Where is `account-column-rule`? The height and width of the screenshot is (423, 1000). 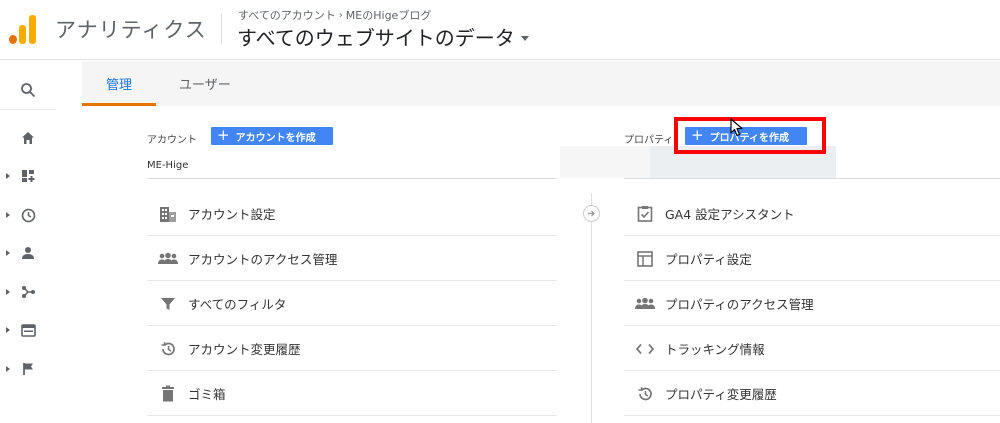 account-column-rule is located at coordinates (352, 178).